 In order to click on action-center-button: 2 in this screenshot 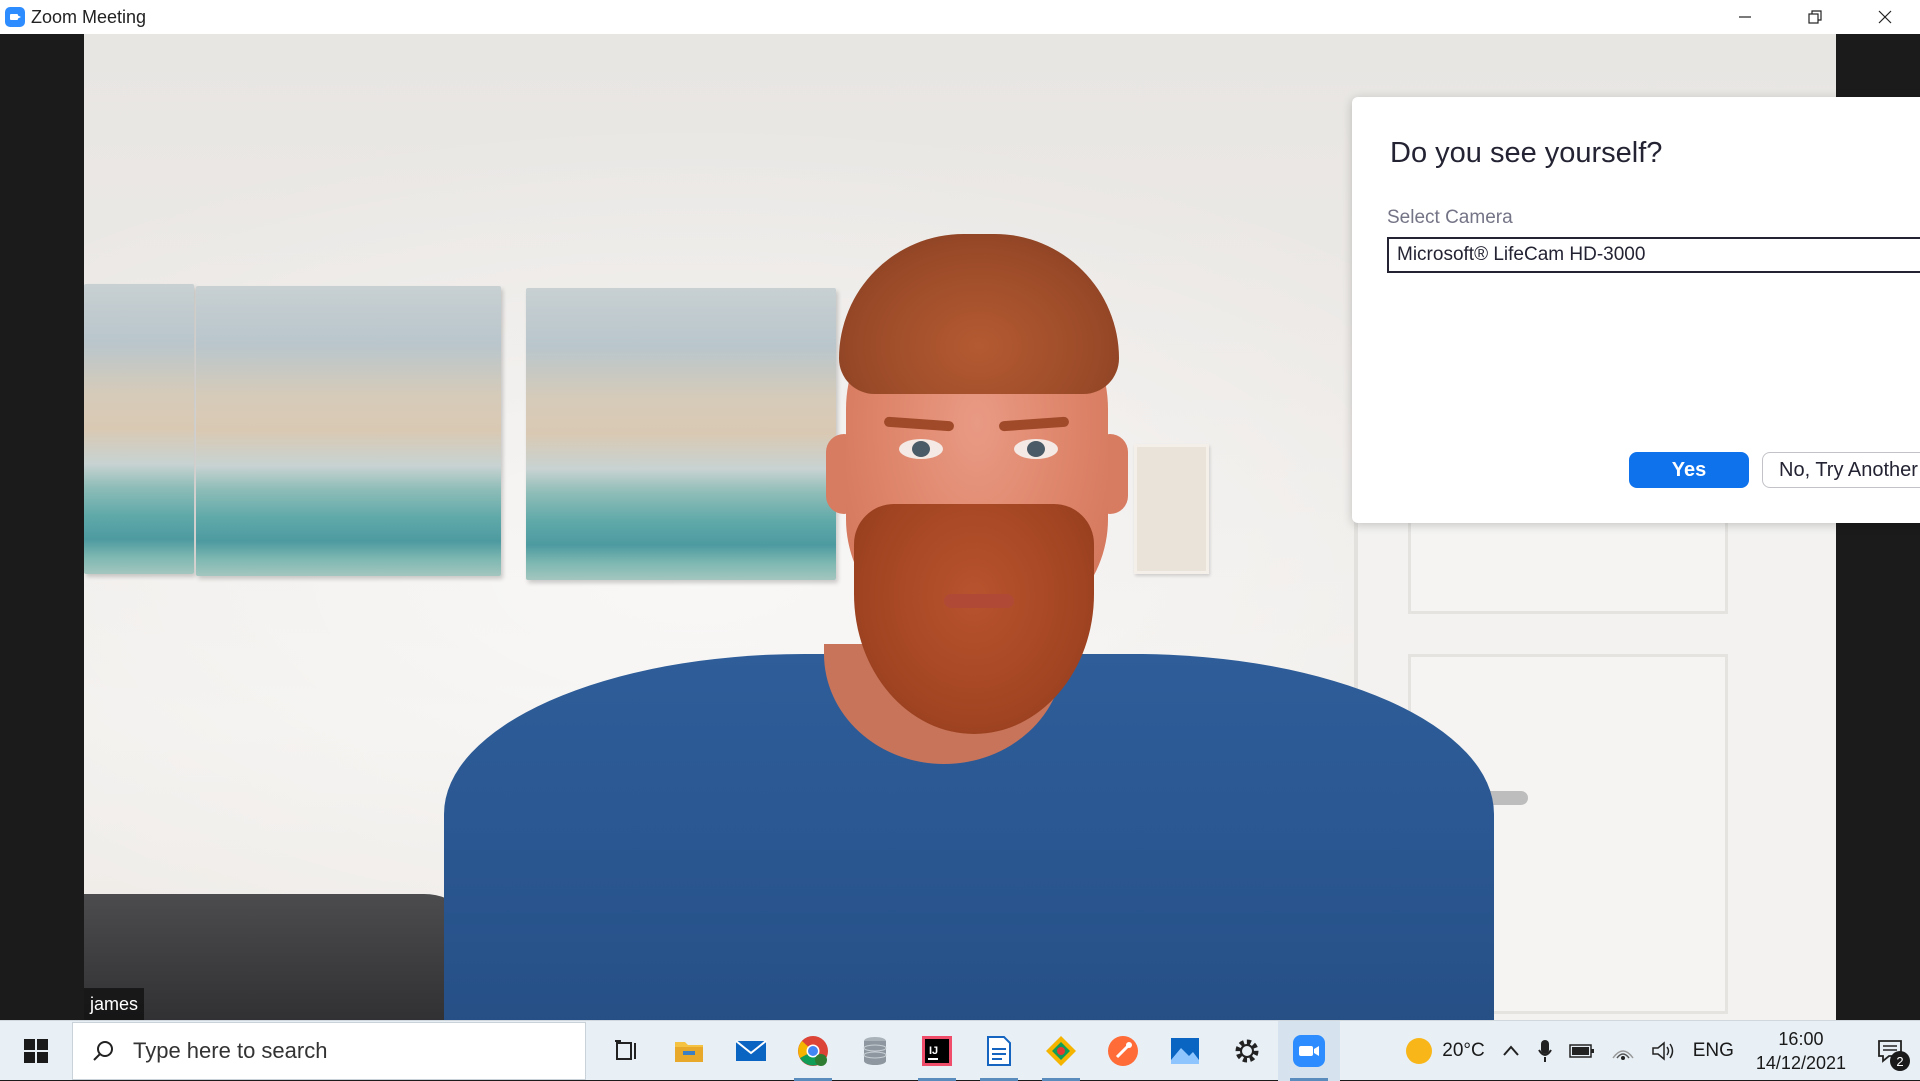, I will do `click(1890, 1051)`.